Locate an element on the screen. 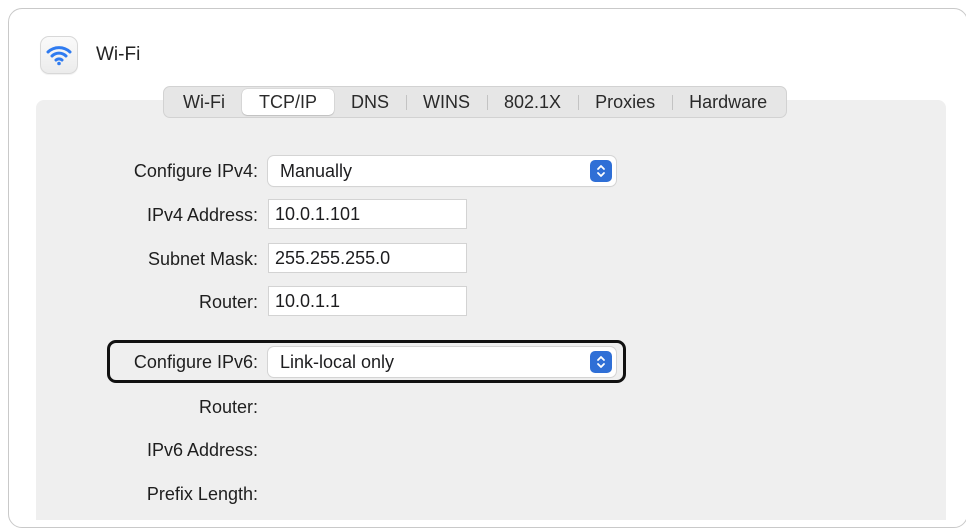 Image resolution: width=966 pixels, height=528 pixels. subnet-mask-field: 255.255.255.0 is located at coordinates (367, 258).